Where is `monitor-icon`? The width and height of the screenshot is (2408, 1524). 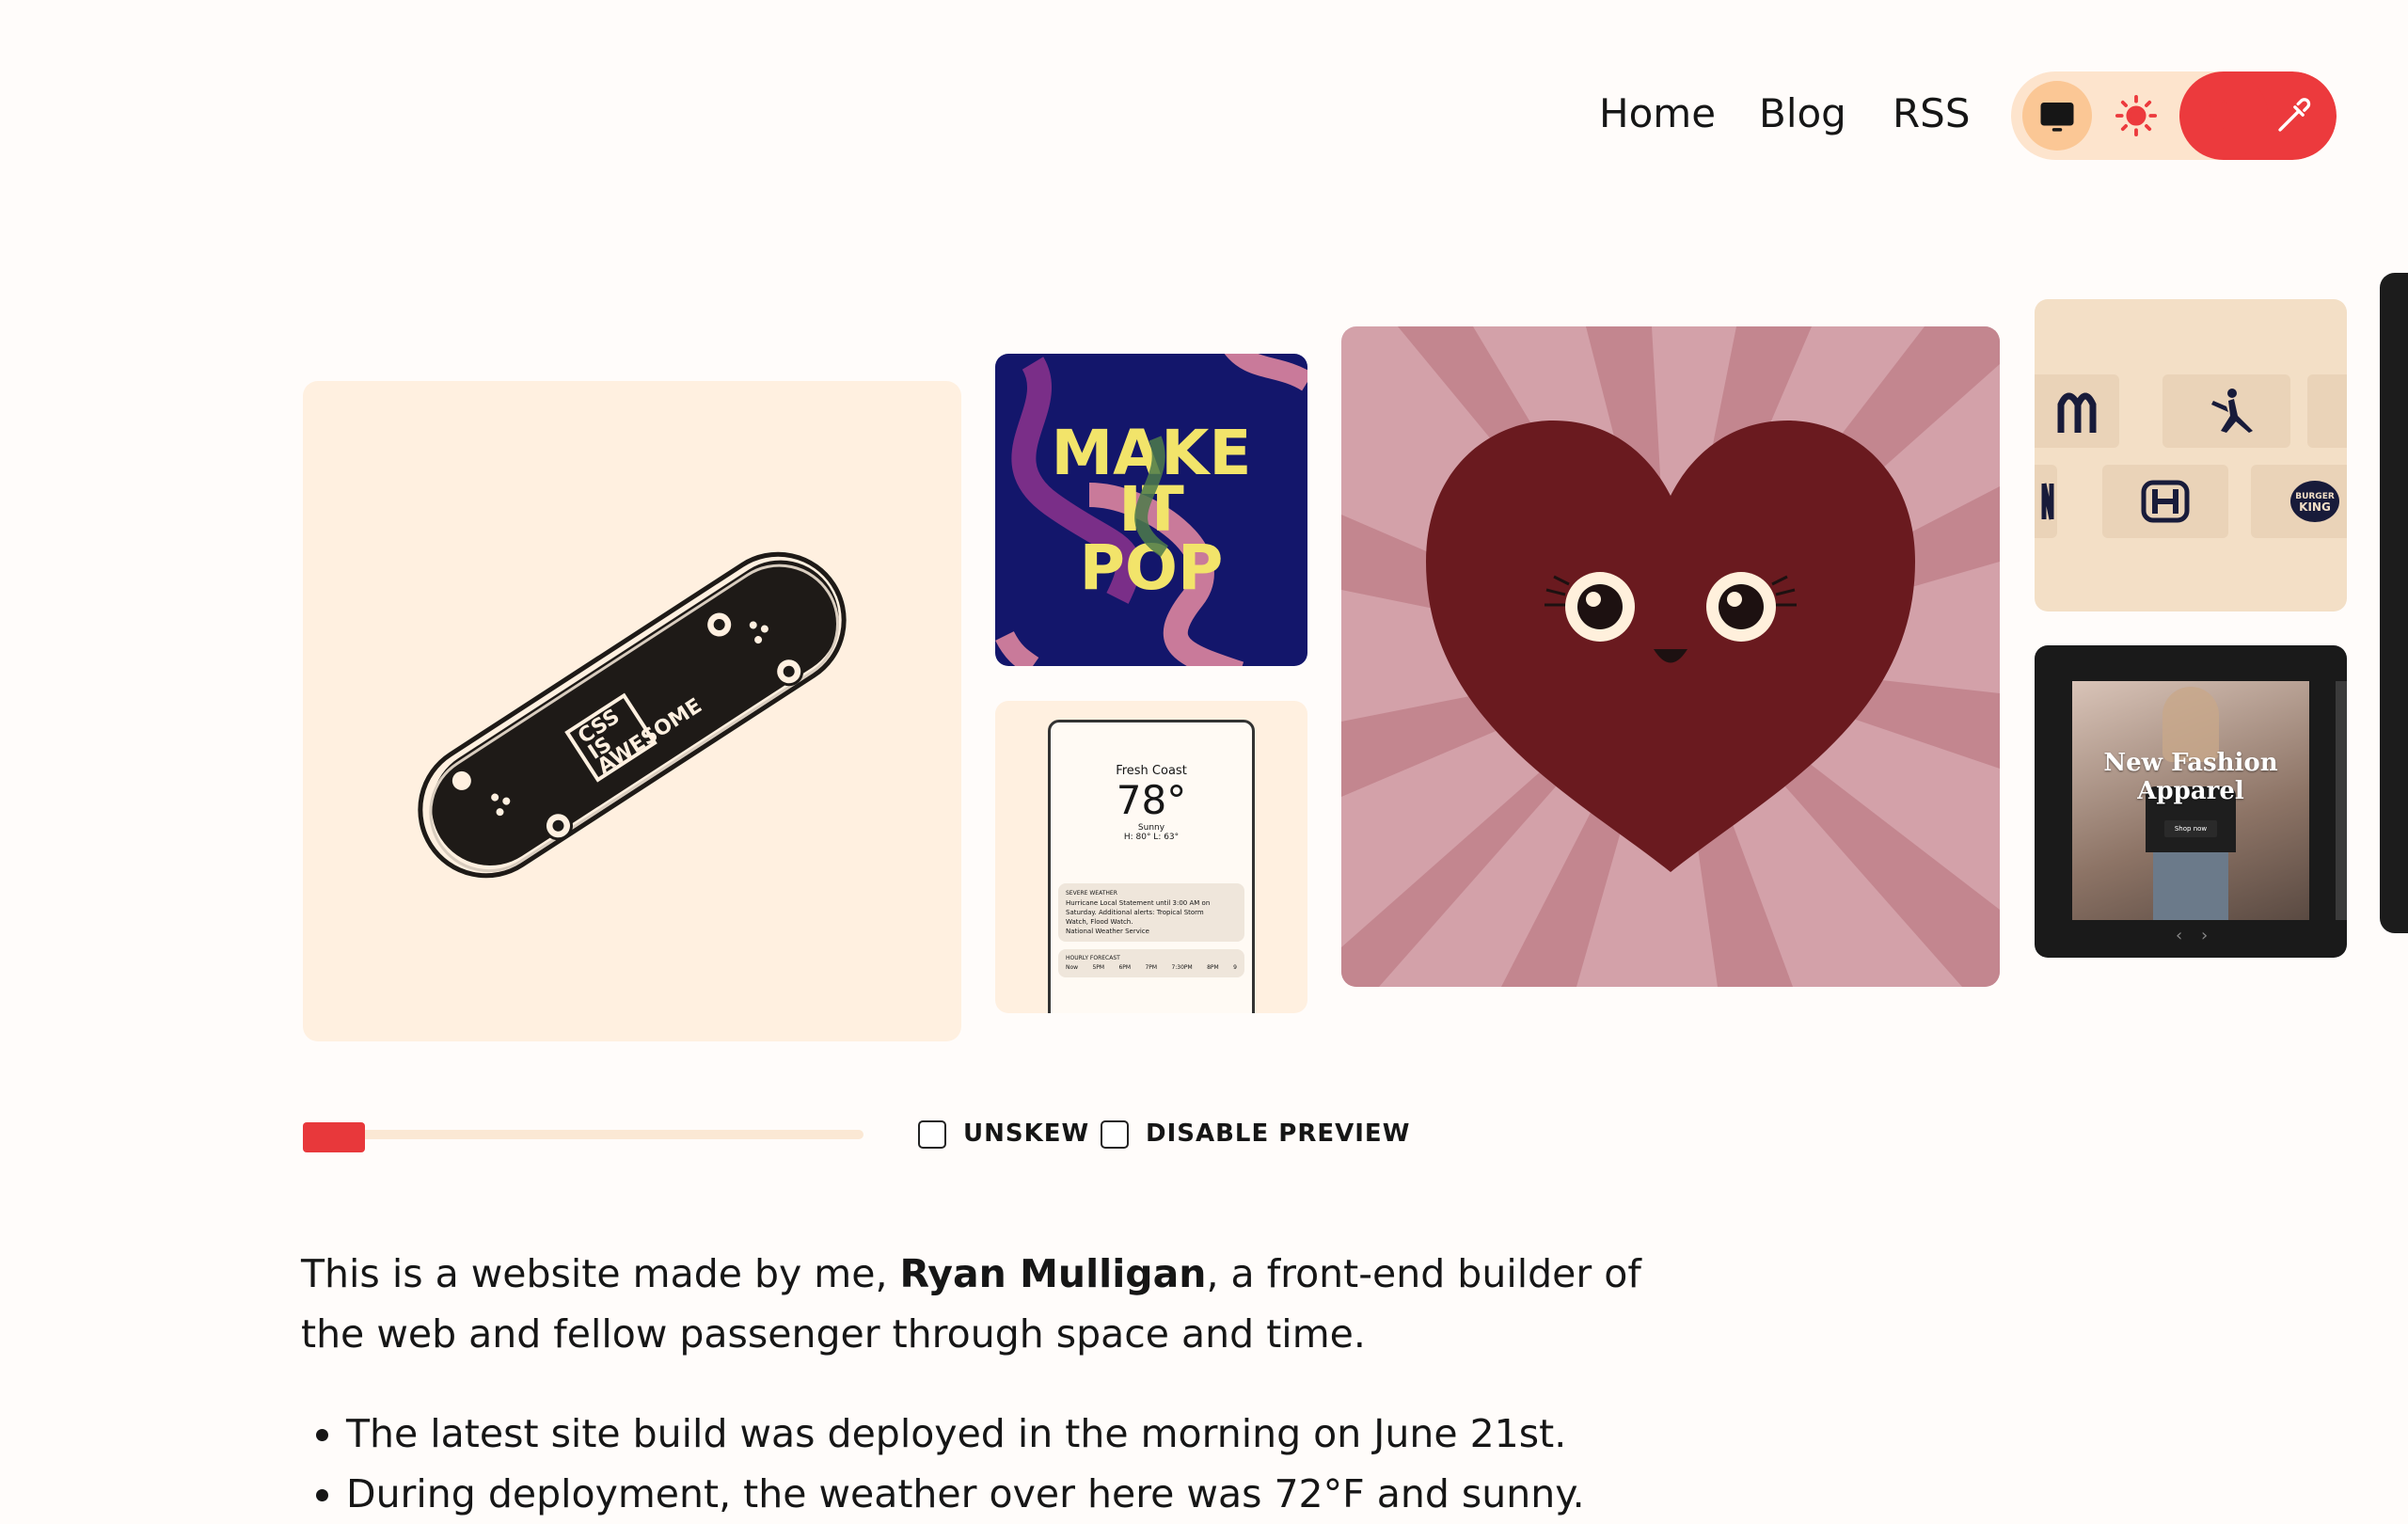 monitor-icon is located at coordinates (2057, 118).